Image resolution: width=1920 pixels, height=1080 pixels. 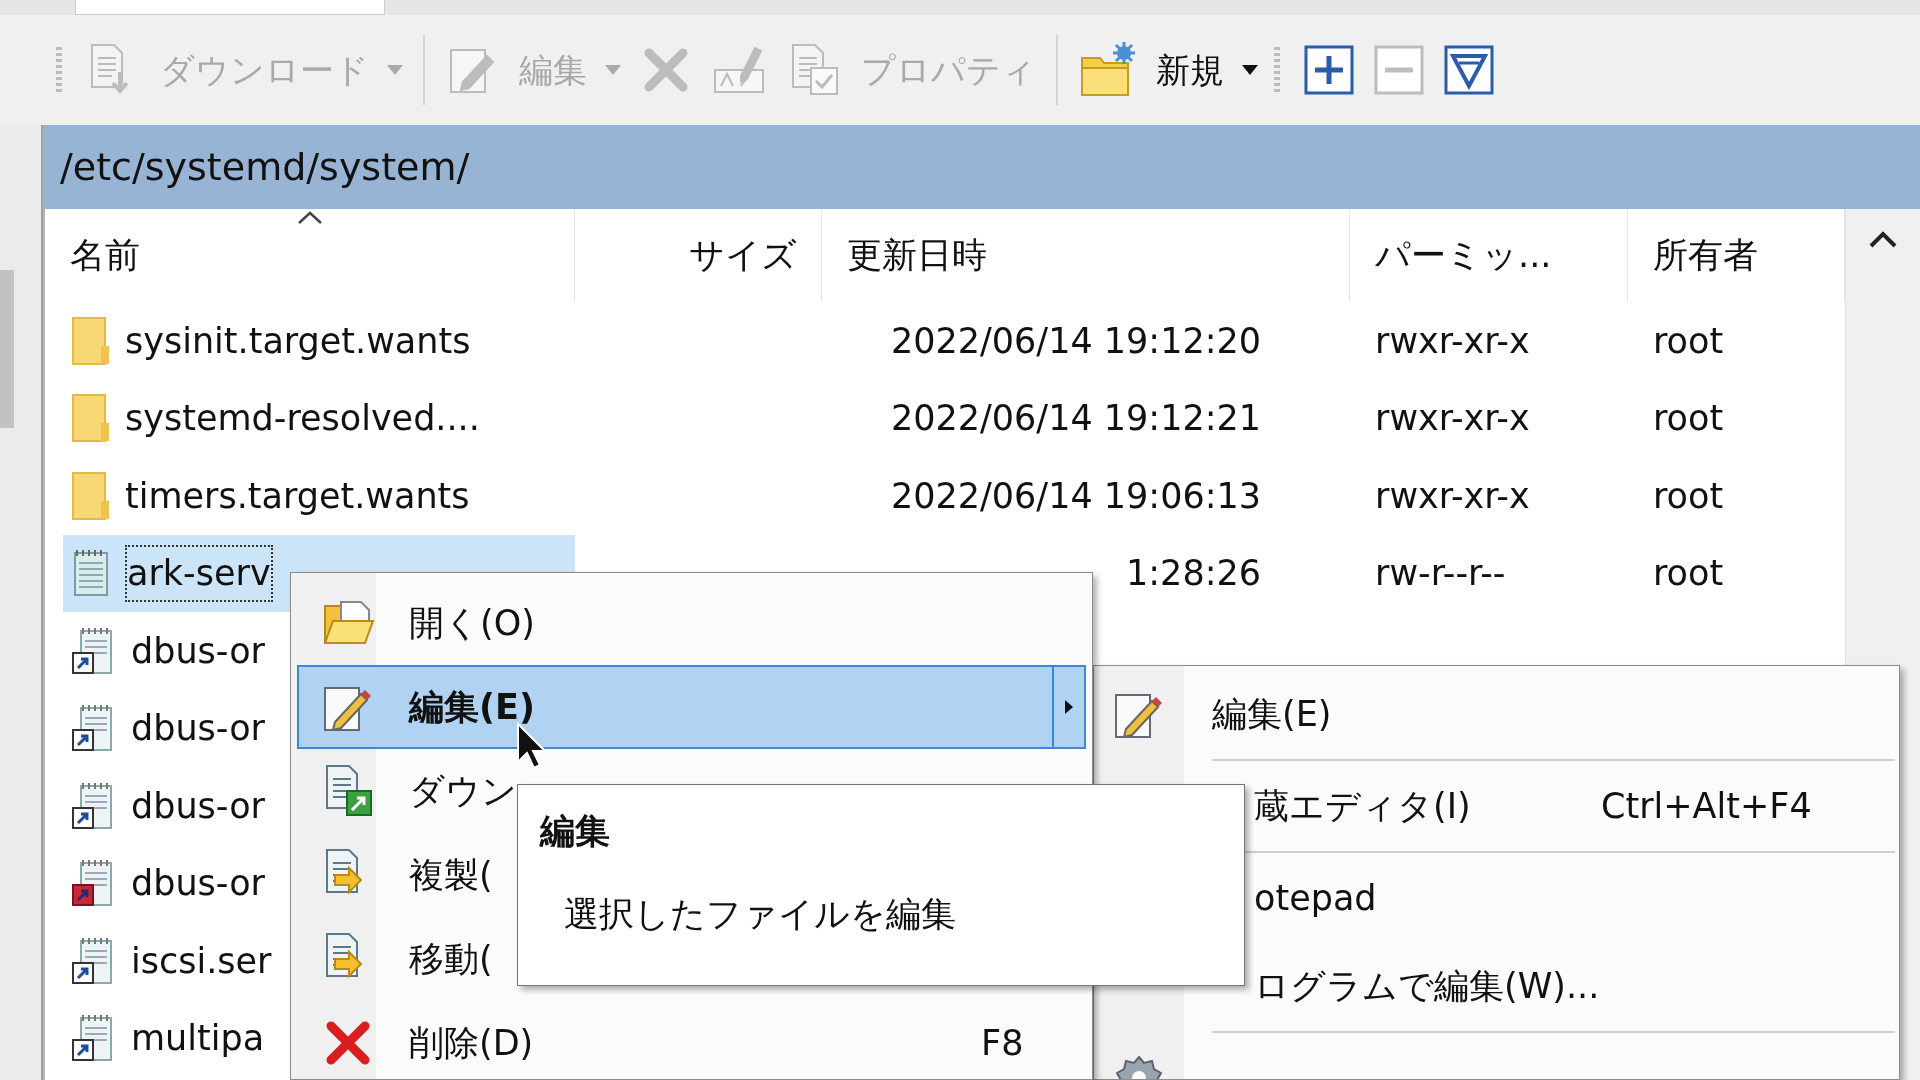 What do you see at coordinates (201, 961) in the screenshot?
I see `file-name: iscsi.ser` at bounding box center [201, 961].